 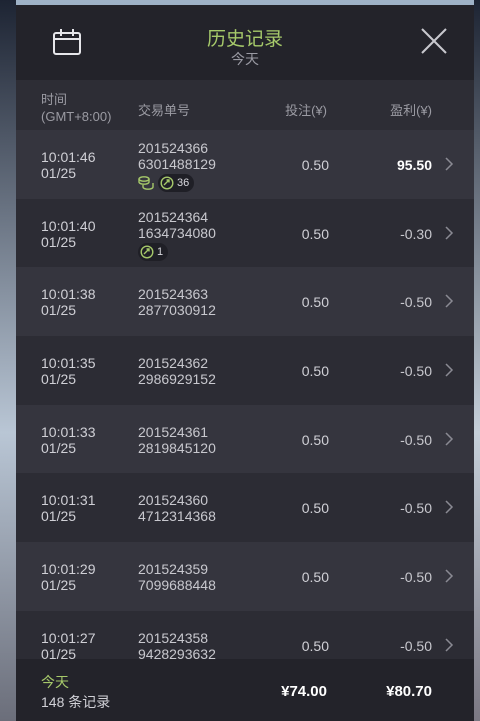 I want to click on col-bet-label: 投注(¥), so click(x=306, y=110).